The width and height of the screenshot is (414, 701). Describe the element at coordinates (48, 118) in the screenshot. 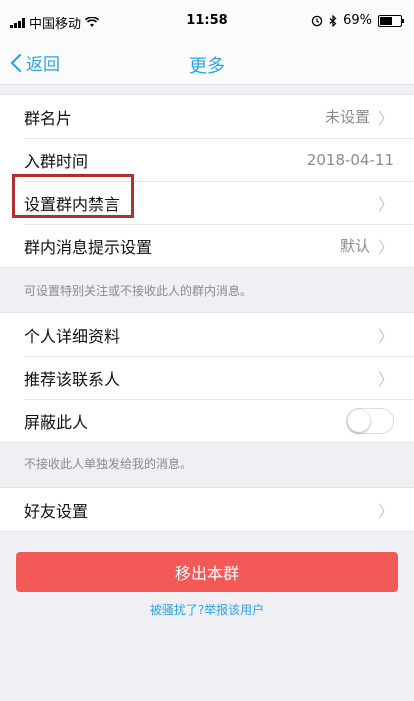

I see `row-label: 群名片` at that location.